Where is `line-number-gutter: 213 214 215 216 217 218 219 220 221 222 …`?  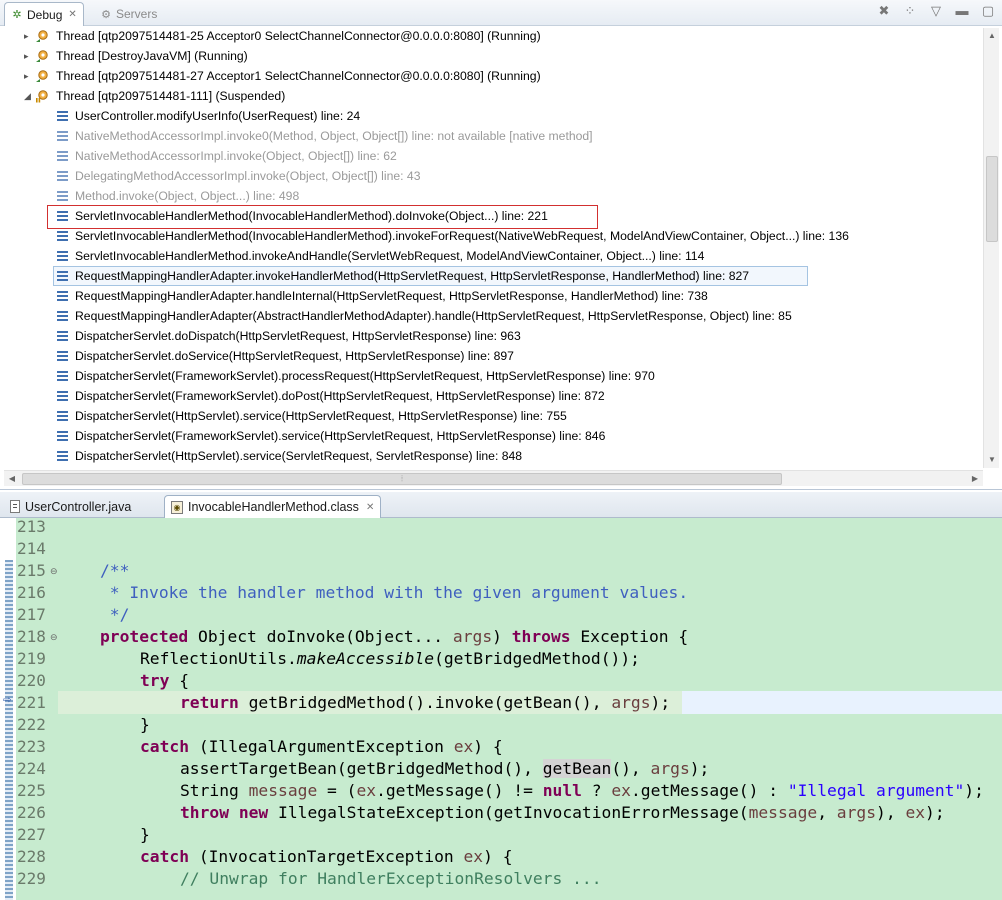 line-number-gutter: 213 214 215 216 217 218 219 220 221 222 … is located at coordinates (37, 709).